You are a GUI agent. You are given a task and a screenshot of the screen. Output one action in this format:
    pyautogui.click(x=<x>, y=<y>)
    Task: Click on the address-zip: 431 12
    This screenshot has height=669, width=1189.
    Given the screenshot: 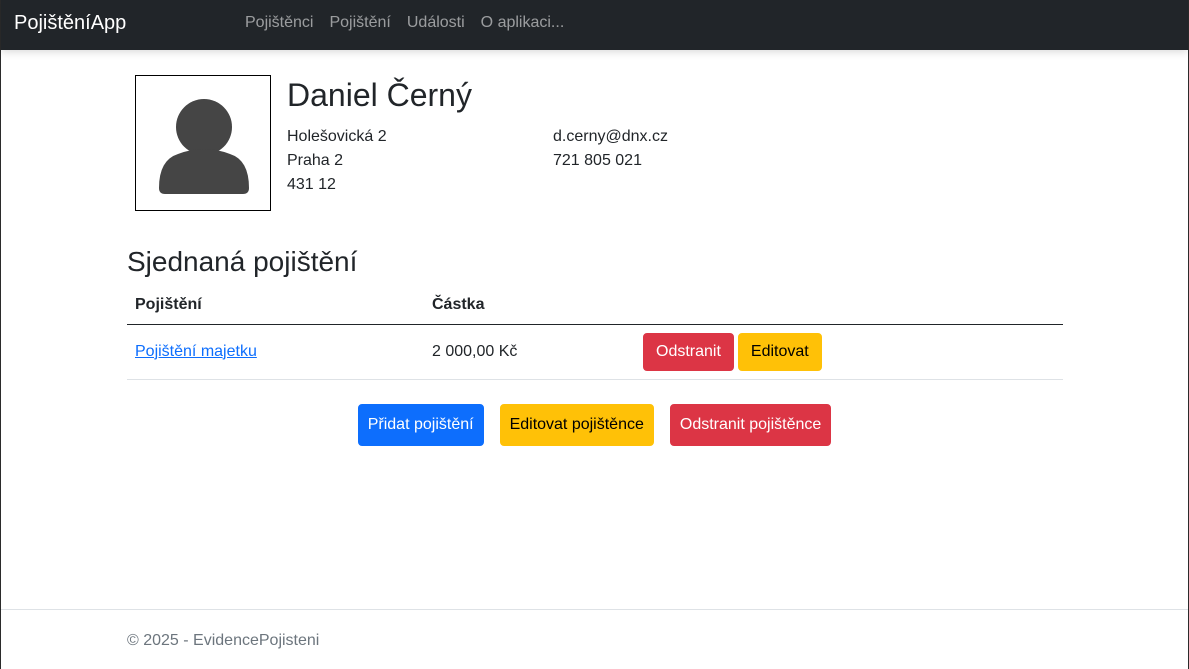 What is the action you would take?
    pyautogui.click(x=311, y=184)
    